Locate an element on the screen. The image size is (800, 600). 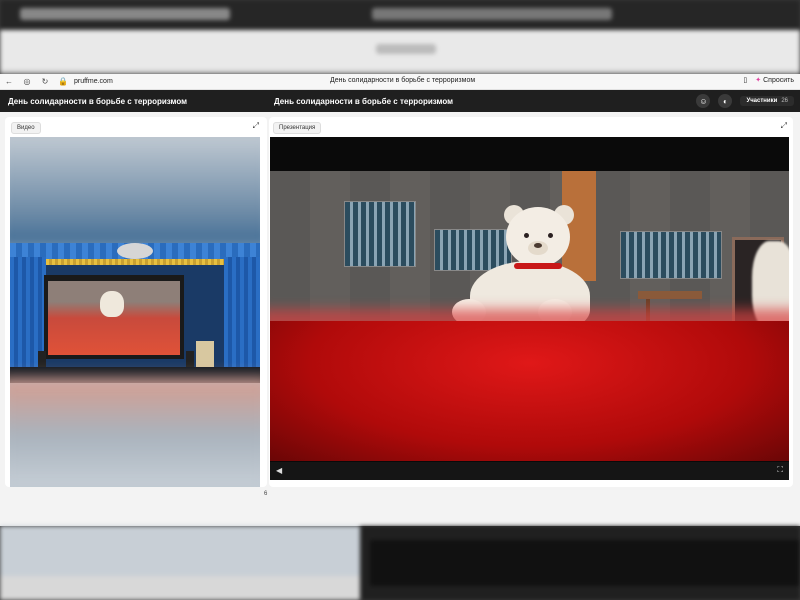
back-arrow-icon: ← is located at coordinates (9, 81).